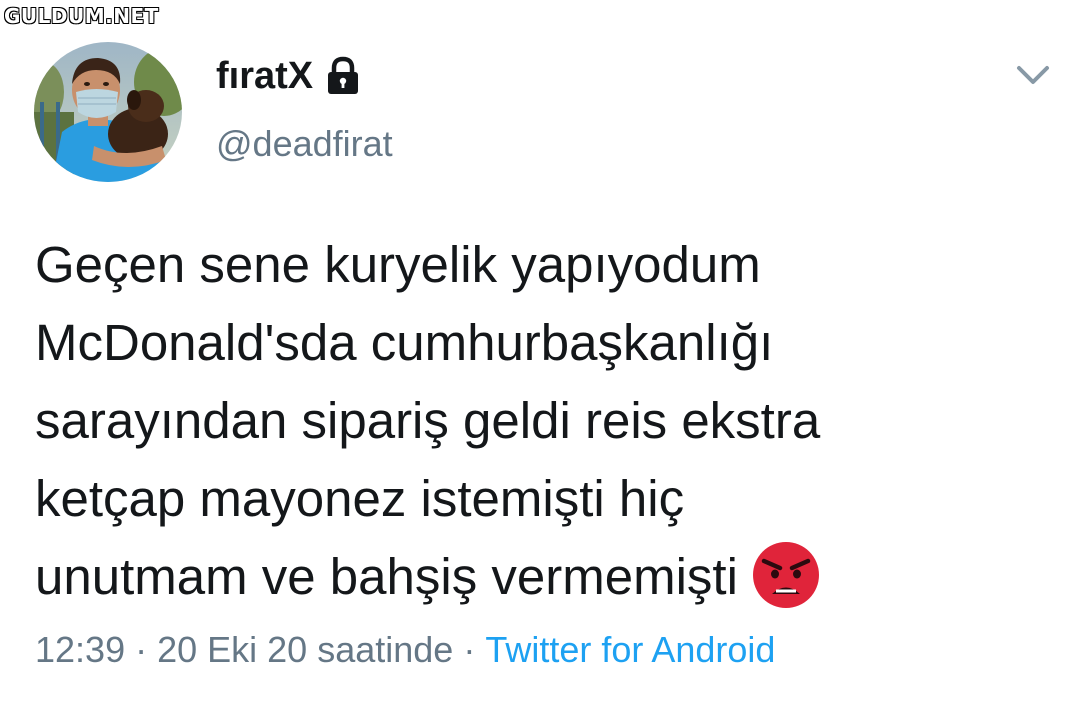  What do you see at coordinates (786, 575) in the screenshot?
I see `angry-face-icon` at bounding box center [786, 575].